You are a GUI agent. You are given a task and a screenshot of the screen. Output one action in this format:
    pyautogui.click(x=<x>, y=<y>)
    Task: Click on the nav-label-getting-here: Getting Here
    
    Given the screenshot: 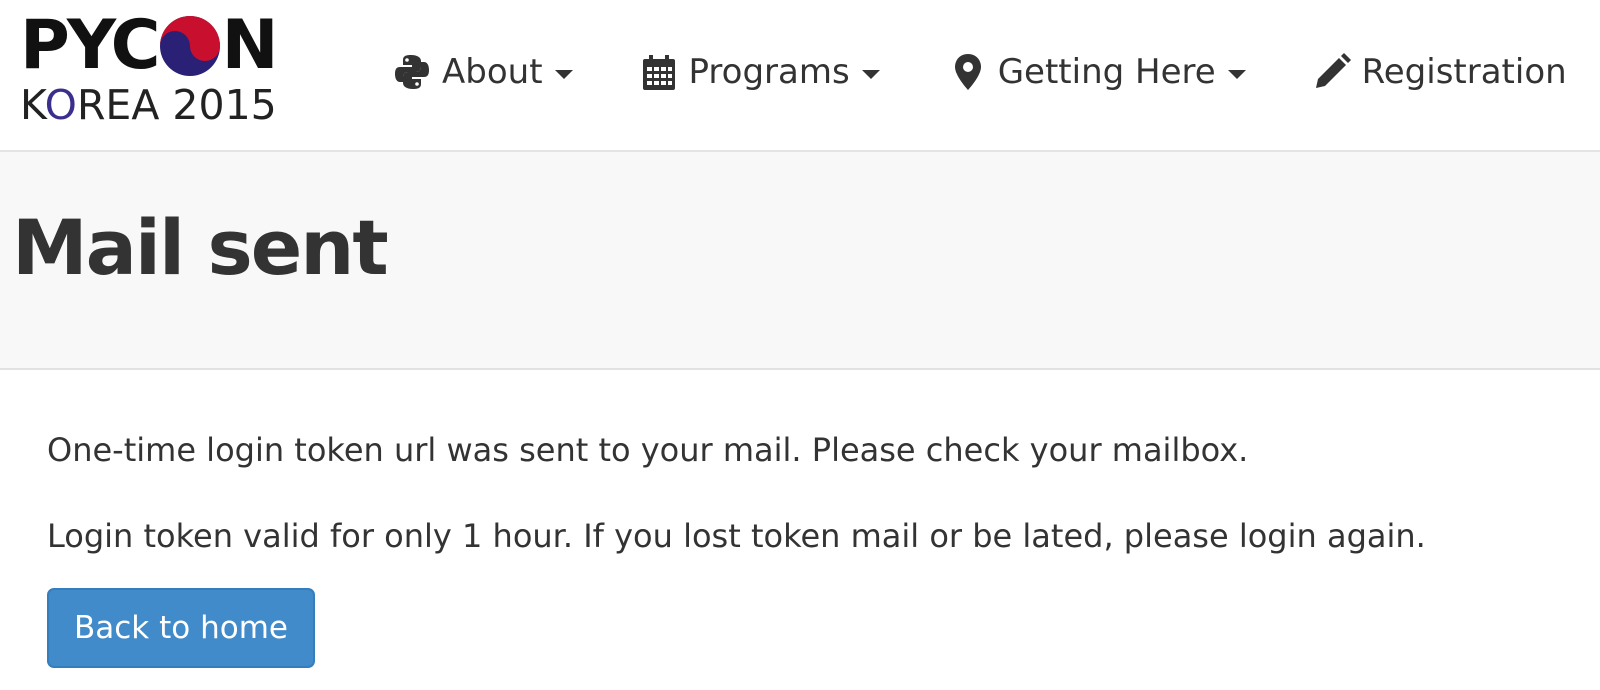 What is the action you would take?
    pyautogui.click(x=1106, y=72)
    